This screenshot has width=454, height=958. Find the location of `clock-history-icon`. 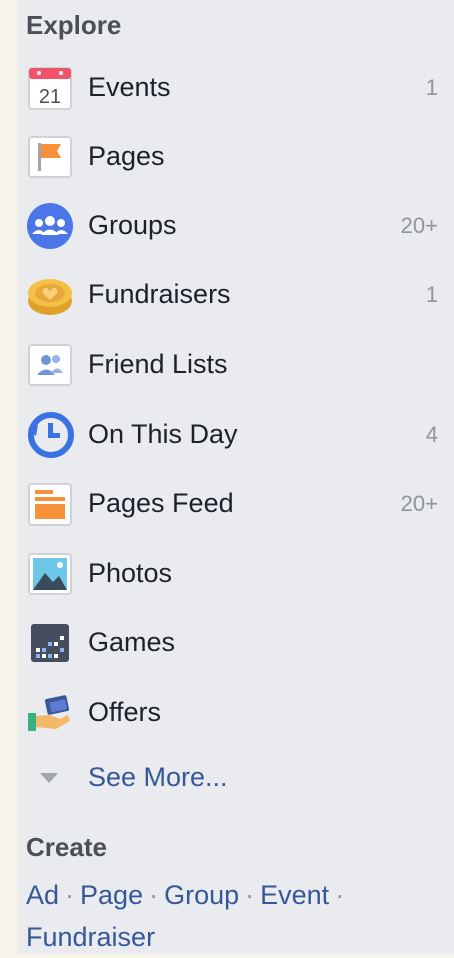

clock-history-icon is located at coordinates (50, 435).